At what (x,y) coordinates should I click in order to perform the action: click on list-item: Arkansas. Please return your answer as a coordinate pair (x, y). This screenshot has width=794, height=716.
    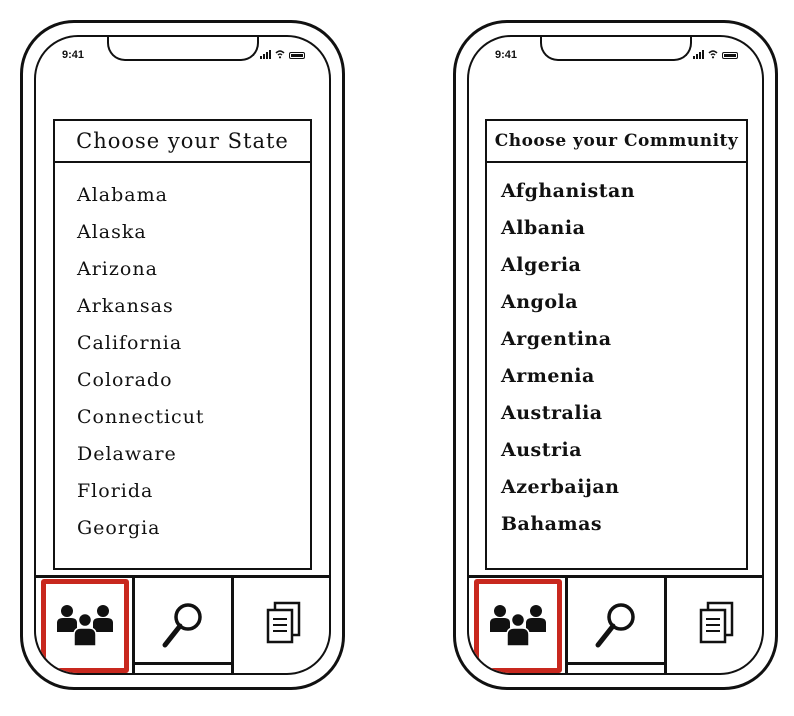
    Looking at the image, I should click on (193, 306).